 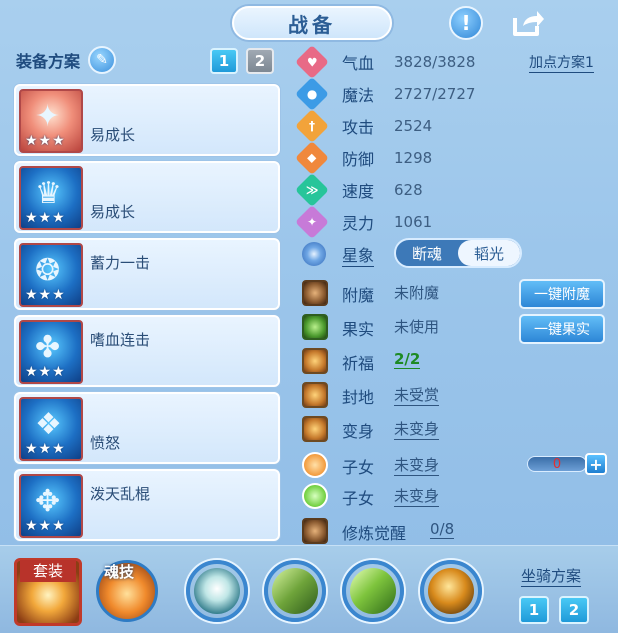 I want to click on edit-scheme-button: ✎, so click(x=102, y=60).